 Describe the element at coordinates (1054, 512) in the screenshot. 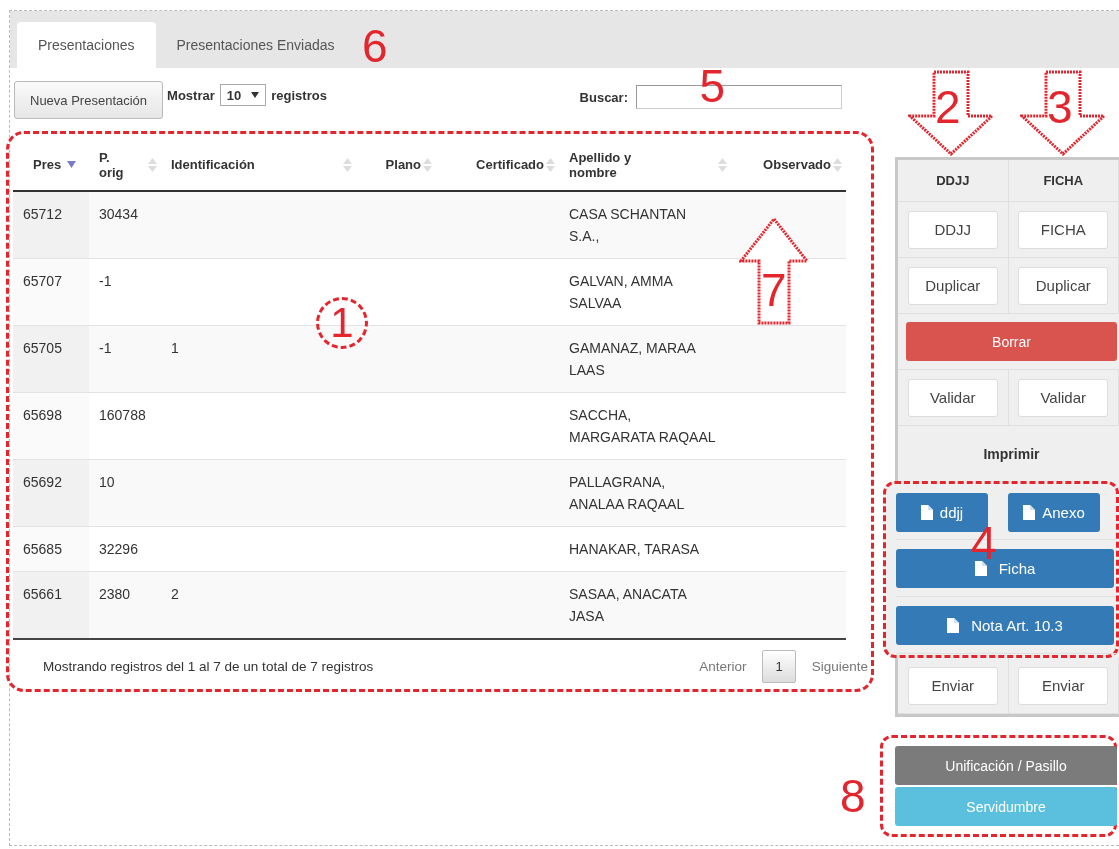

I see `print-button: Anexo` at that location.